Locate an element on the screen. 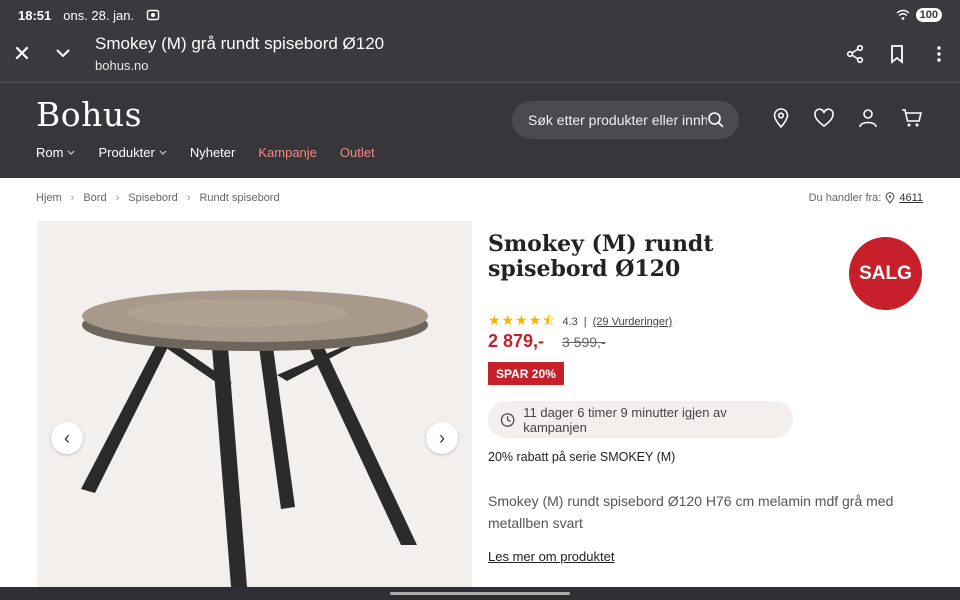 The width and height of the screenshot is (960, 600). sale-badge: SALG is located at coordinates (885, 273).